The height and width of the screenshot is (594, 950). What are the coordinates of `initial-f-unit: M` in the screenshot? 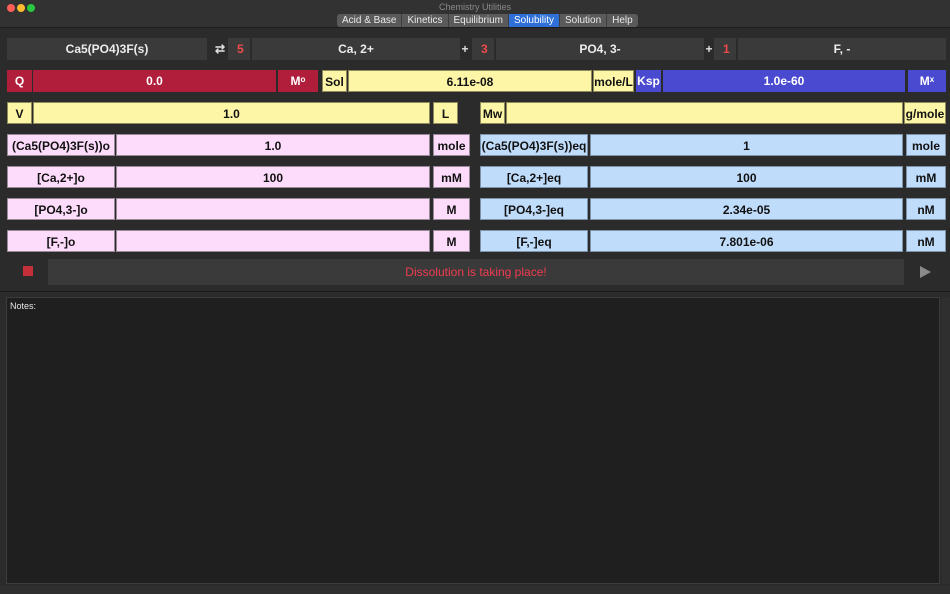 It's located at (451, 241).